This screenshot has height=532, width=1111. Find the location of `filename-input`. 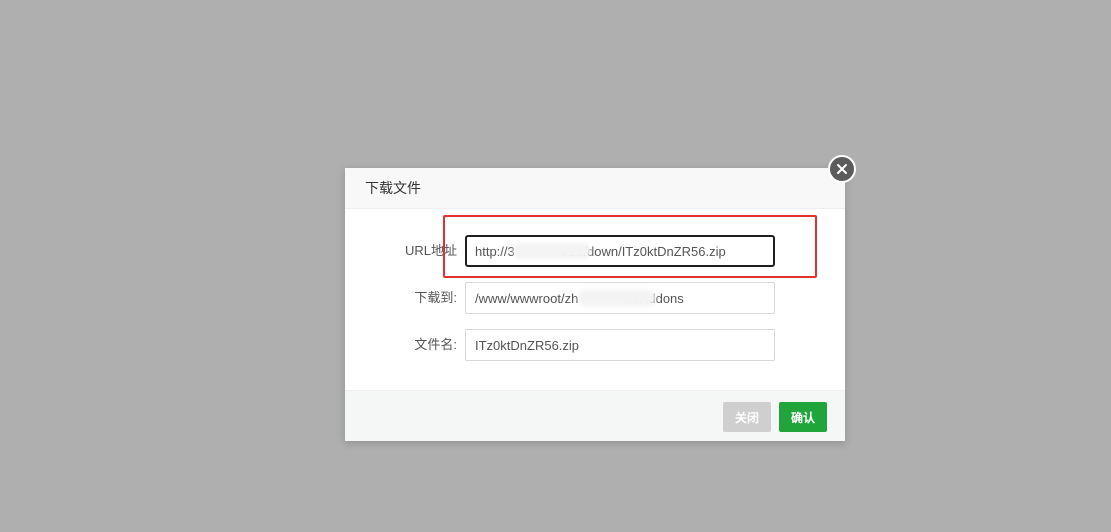

filename-input is located at coordinates (620, 345).